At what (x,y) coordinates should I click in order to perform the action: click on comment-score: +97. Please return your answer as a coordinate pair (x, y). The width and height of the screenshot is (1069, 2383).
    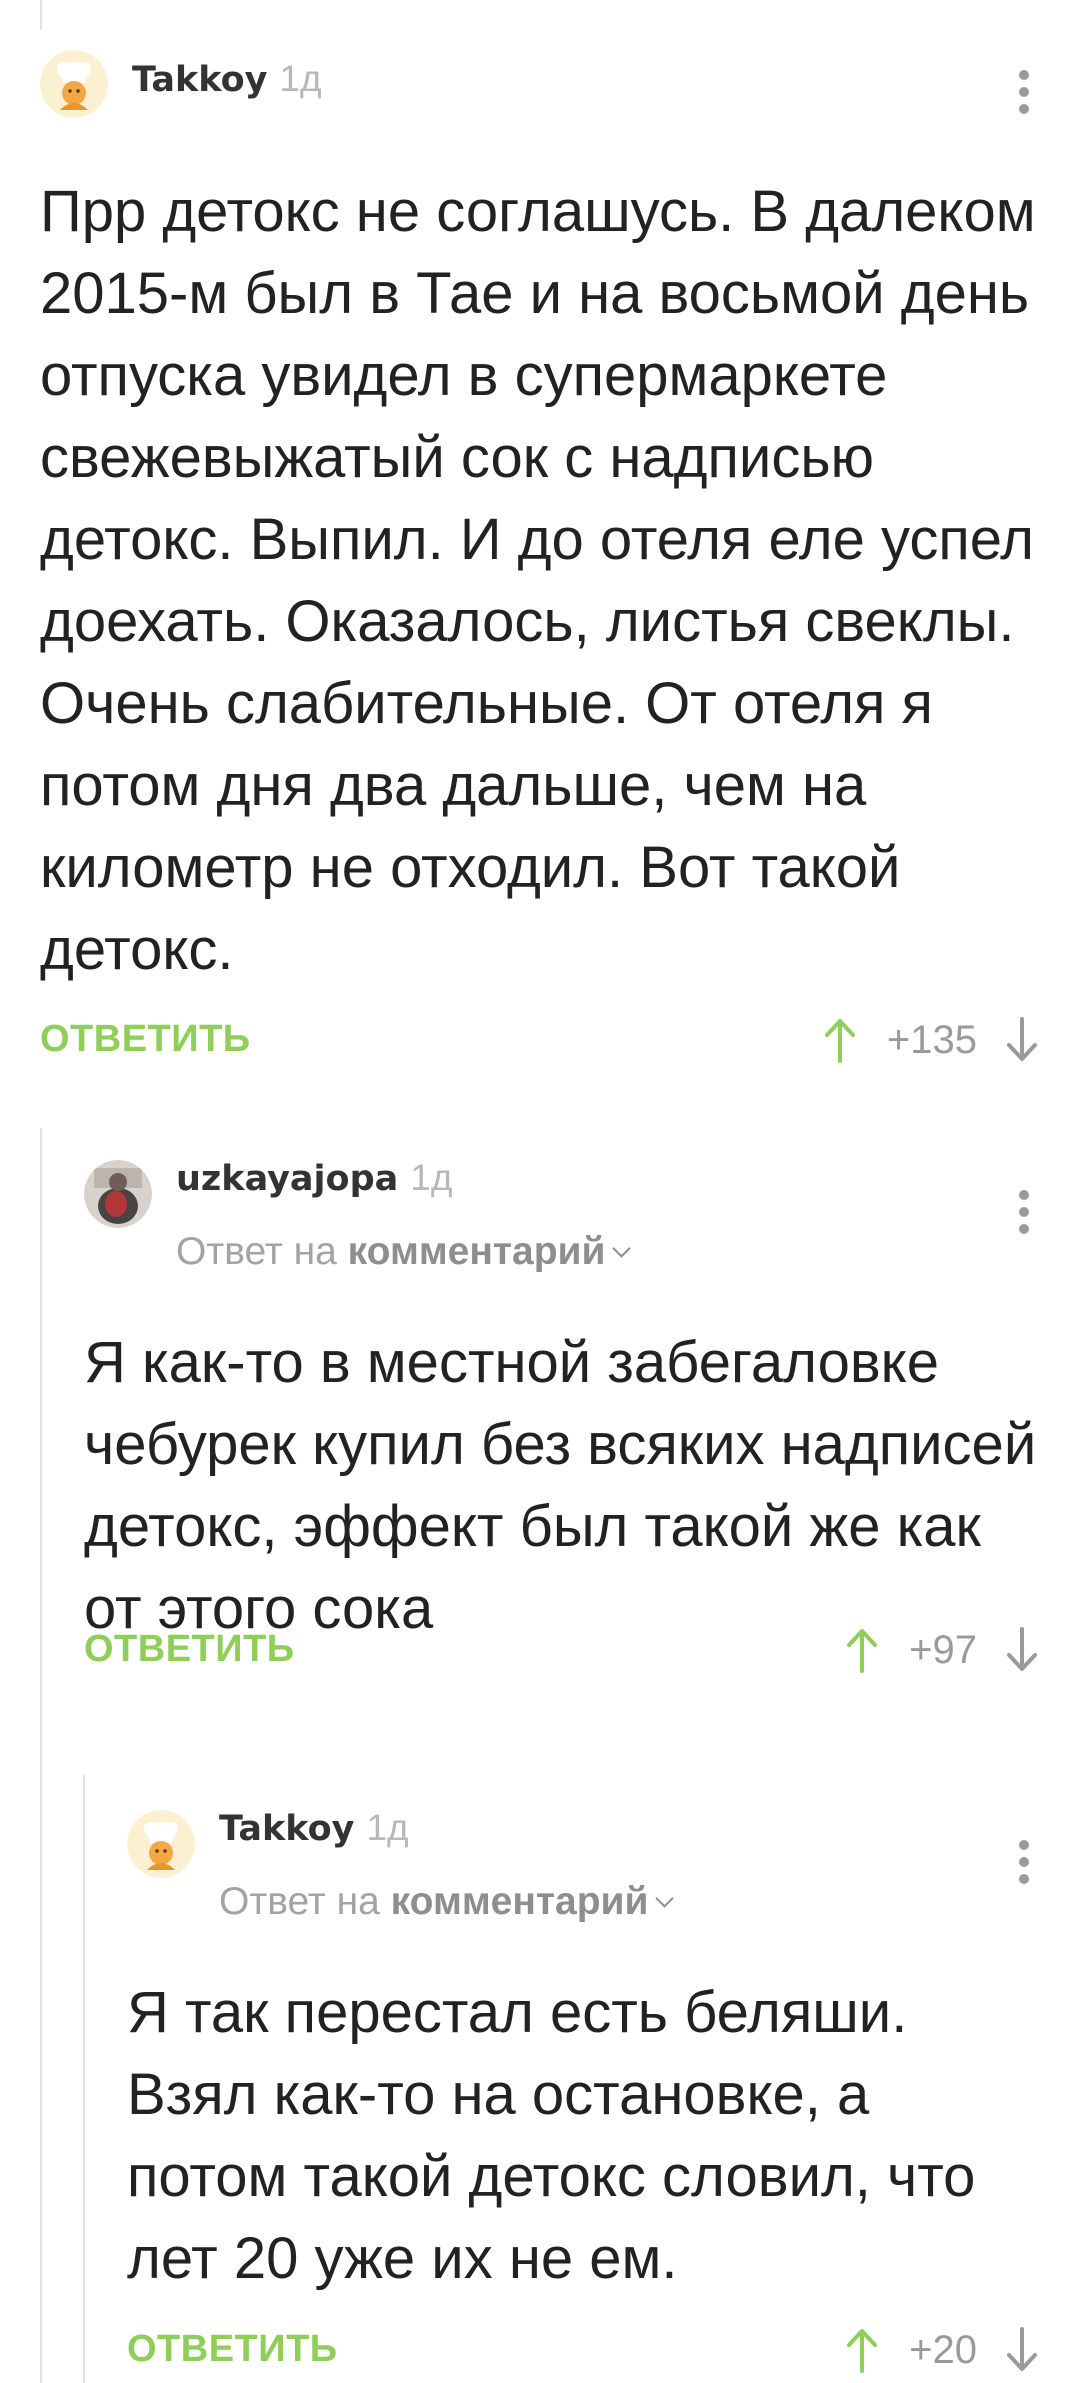
    Looking at the image, I should click on (943, 1649).